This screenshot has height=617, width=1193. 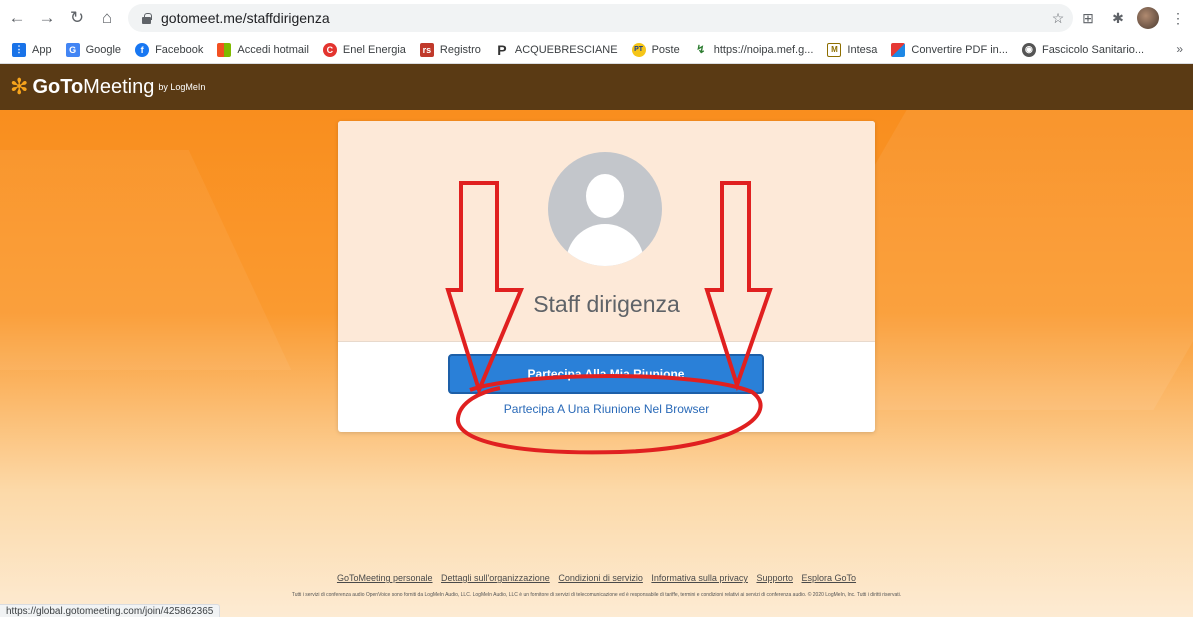 I want to click on registro-icon: rs, so click(x=426, y=49).